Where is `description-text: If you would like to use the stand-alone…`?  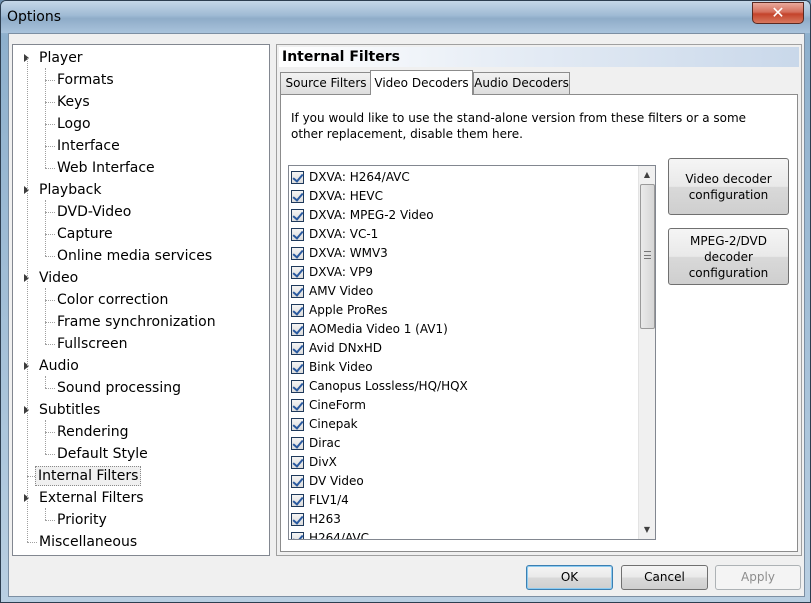
description-text: If you would like to use the stand-alone… is located at coordinates (519, 126).